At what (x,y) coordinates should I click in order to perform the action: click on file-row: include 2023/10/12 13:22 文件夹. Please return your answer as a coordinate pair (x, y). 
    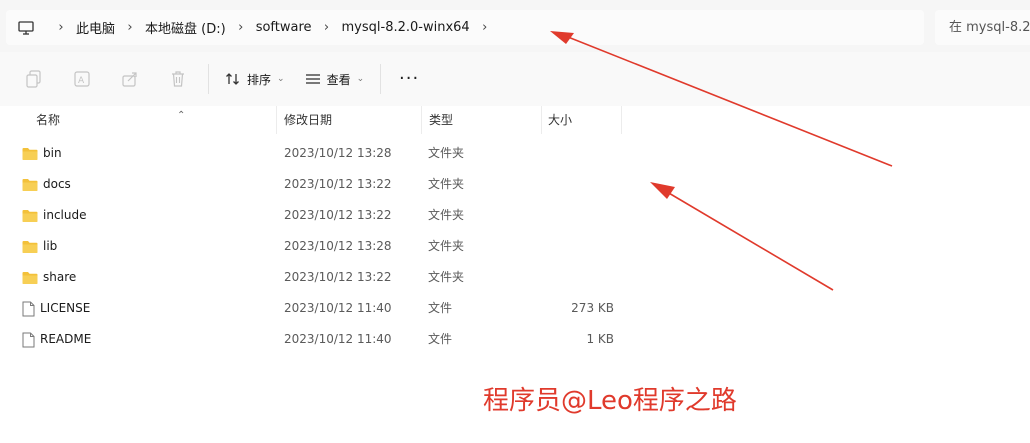
    Looking at the image, I should click on (515, 215).